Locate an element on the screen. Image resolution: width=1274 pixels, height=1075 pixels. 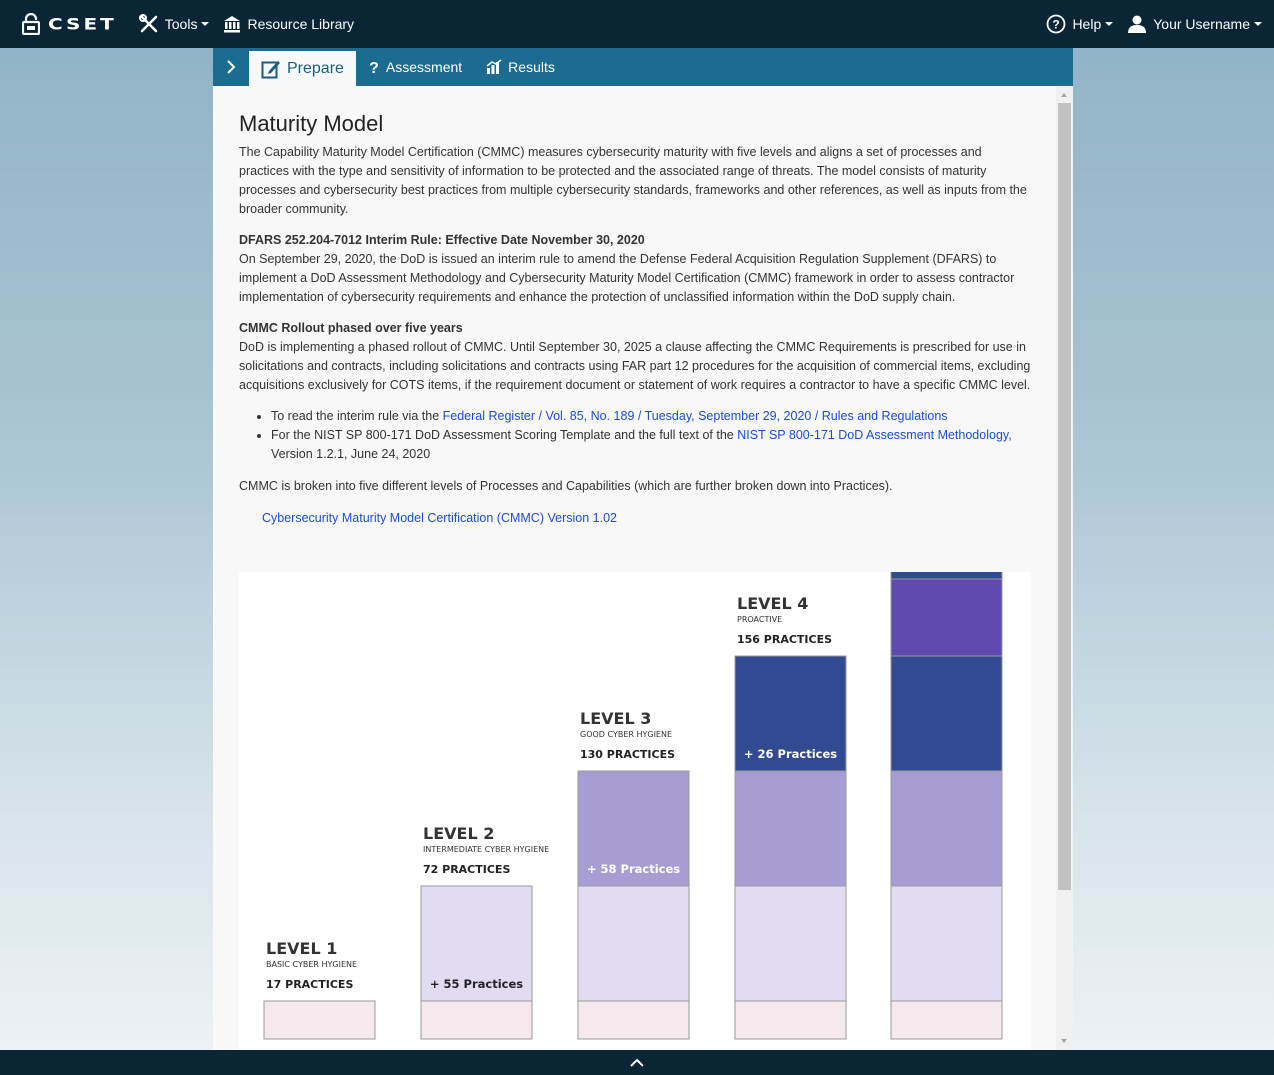
tab-assessment: ? Assessment is located at coordinates (415, 67).